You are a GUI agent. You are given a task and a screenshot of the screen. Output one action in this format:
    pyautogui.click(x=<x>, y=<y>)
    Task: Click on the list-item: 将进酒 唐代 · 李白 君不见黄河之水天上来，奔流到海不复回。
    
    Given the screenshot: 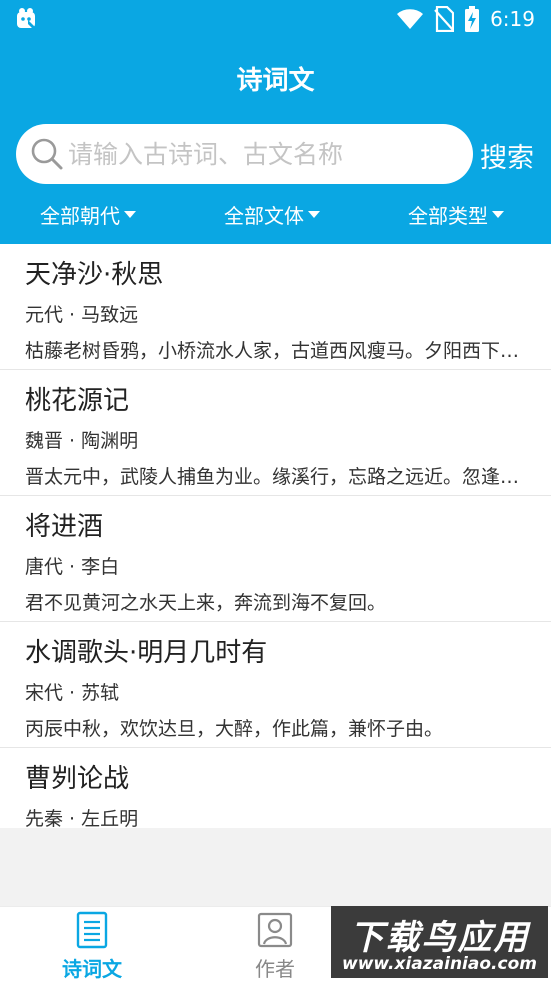 What is the action you would take?
    pyautogui.click(x=275, y=559)
    